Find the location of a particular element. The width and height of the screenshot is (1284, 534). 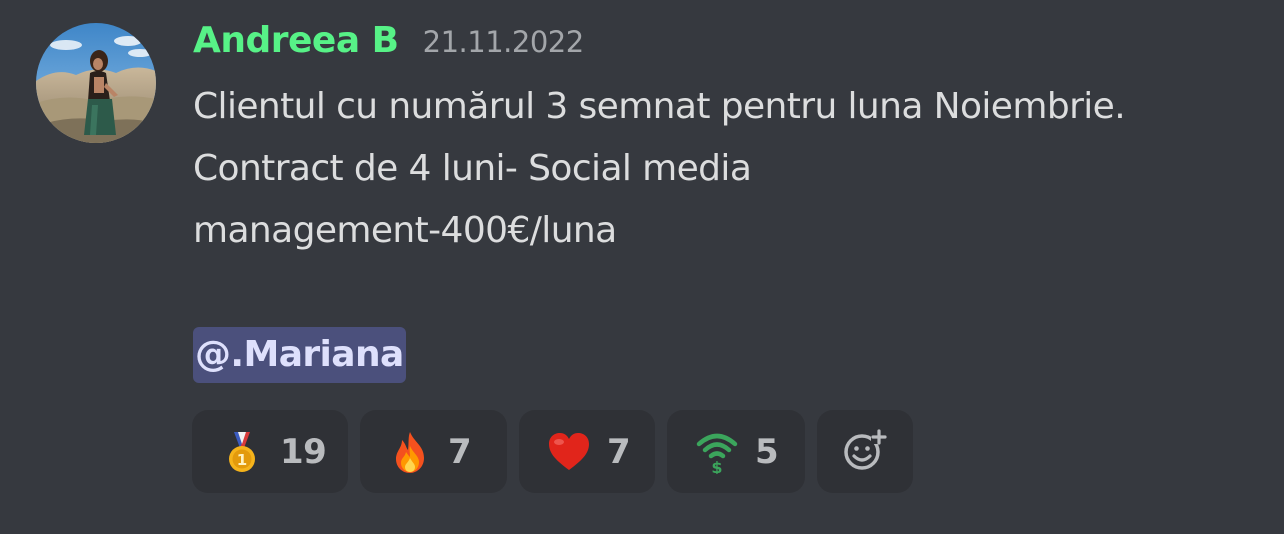

add-emoji-icon is located at coordinates (865, 452).